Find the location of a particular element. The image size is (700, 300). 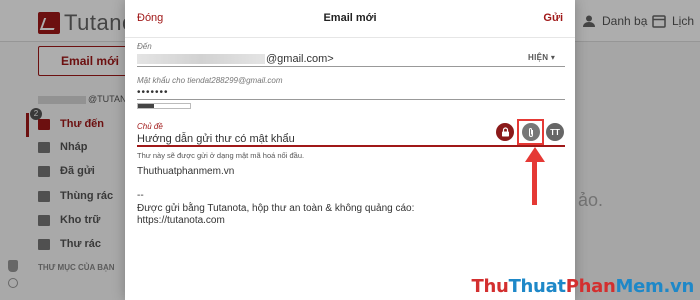

watermark-part: Thuat is located at coordinates (537, 286).